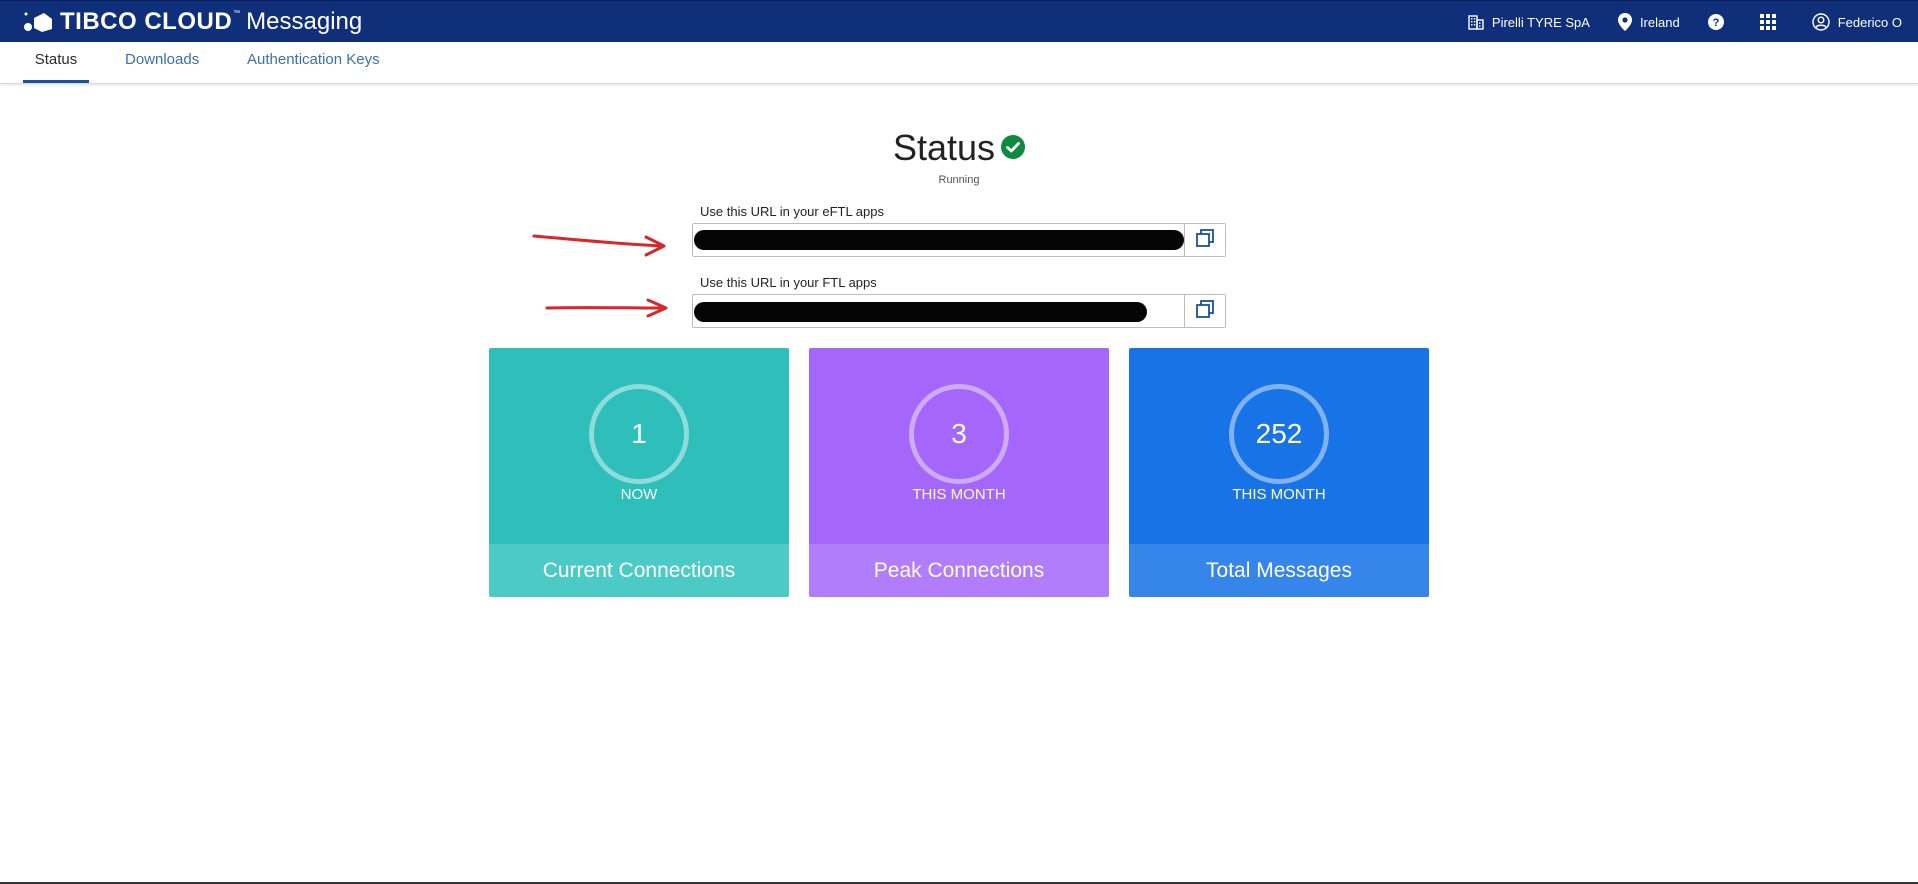 This screenshot has width=1918, height=884. I want to click on tab-downloads: Downloads, so click(162, 62).